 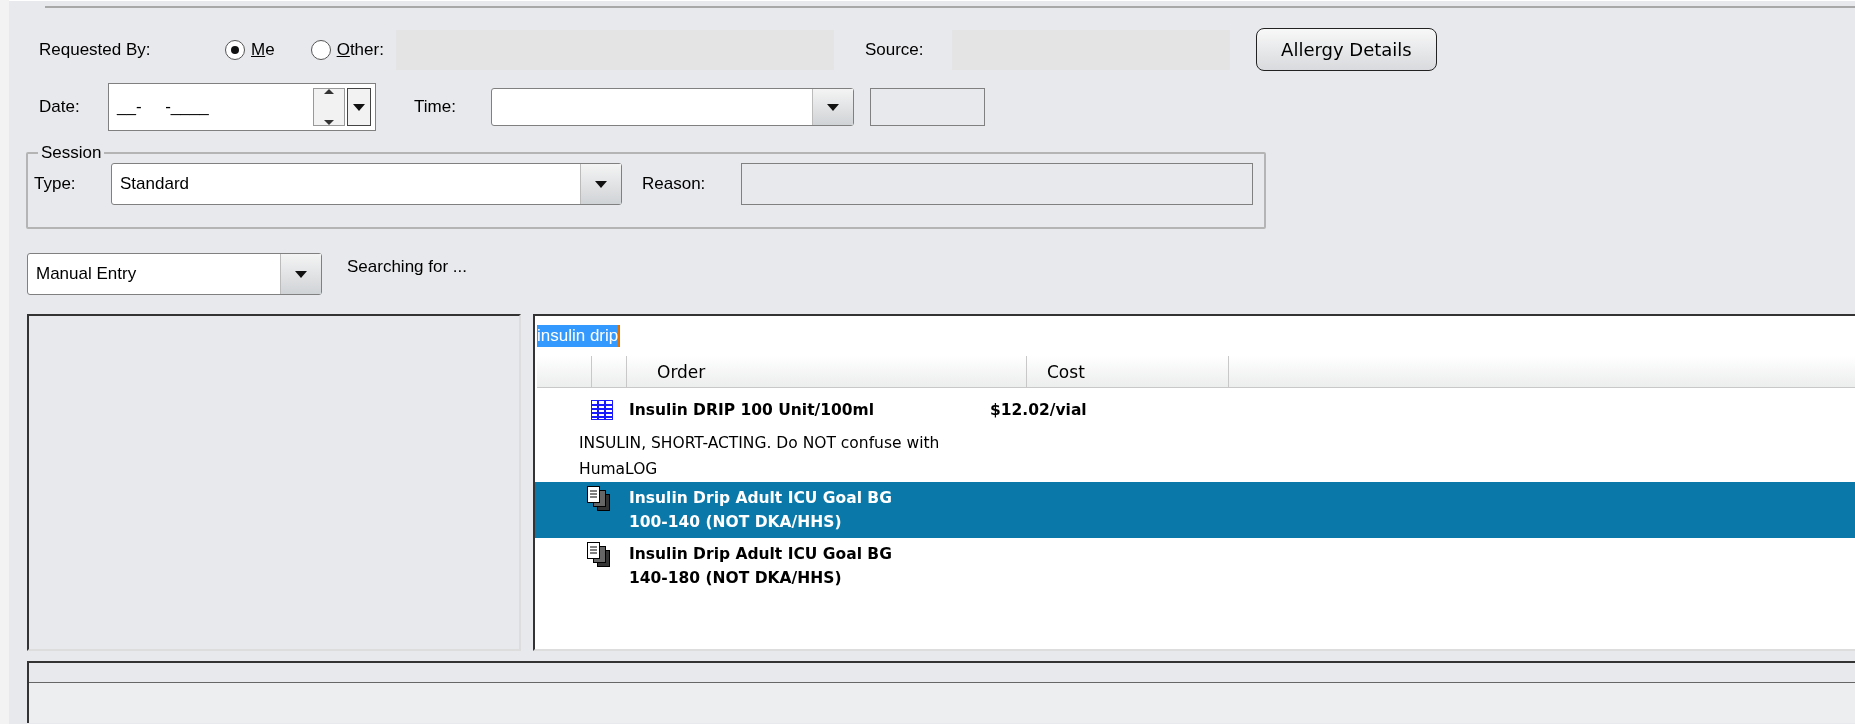 I want to click on spinner-icon, so click(x=329, y=107).